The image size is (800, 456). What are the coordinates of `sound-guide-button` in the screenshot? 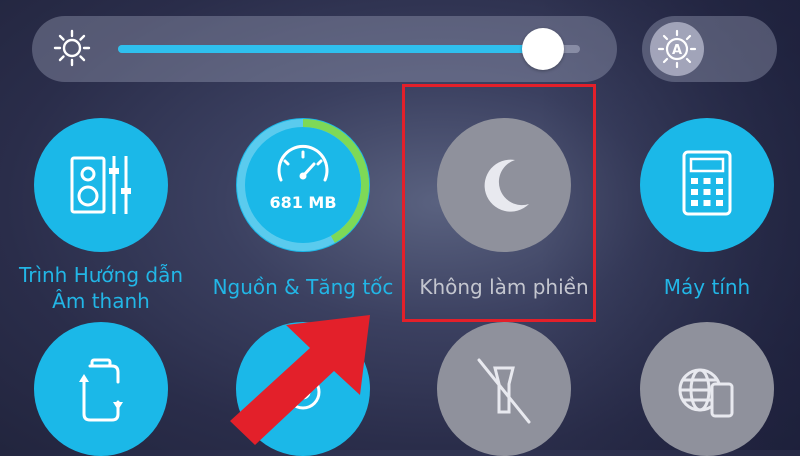 It's located at (101, 185).